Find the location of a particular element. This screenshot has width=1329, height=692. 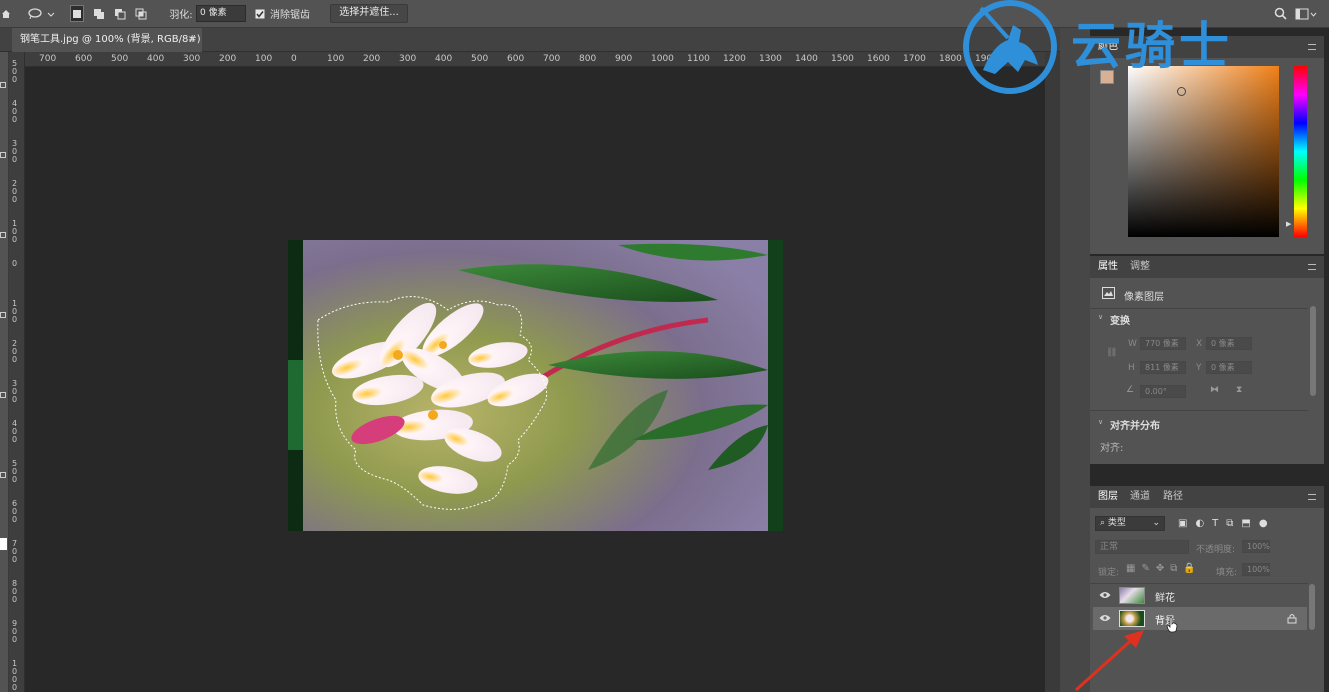

home-icon is located at coordinates (6, 13).